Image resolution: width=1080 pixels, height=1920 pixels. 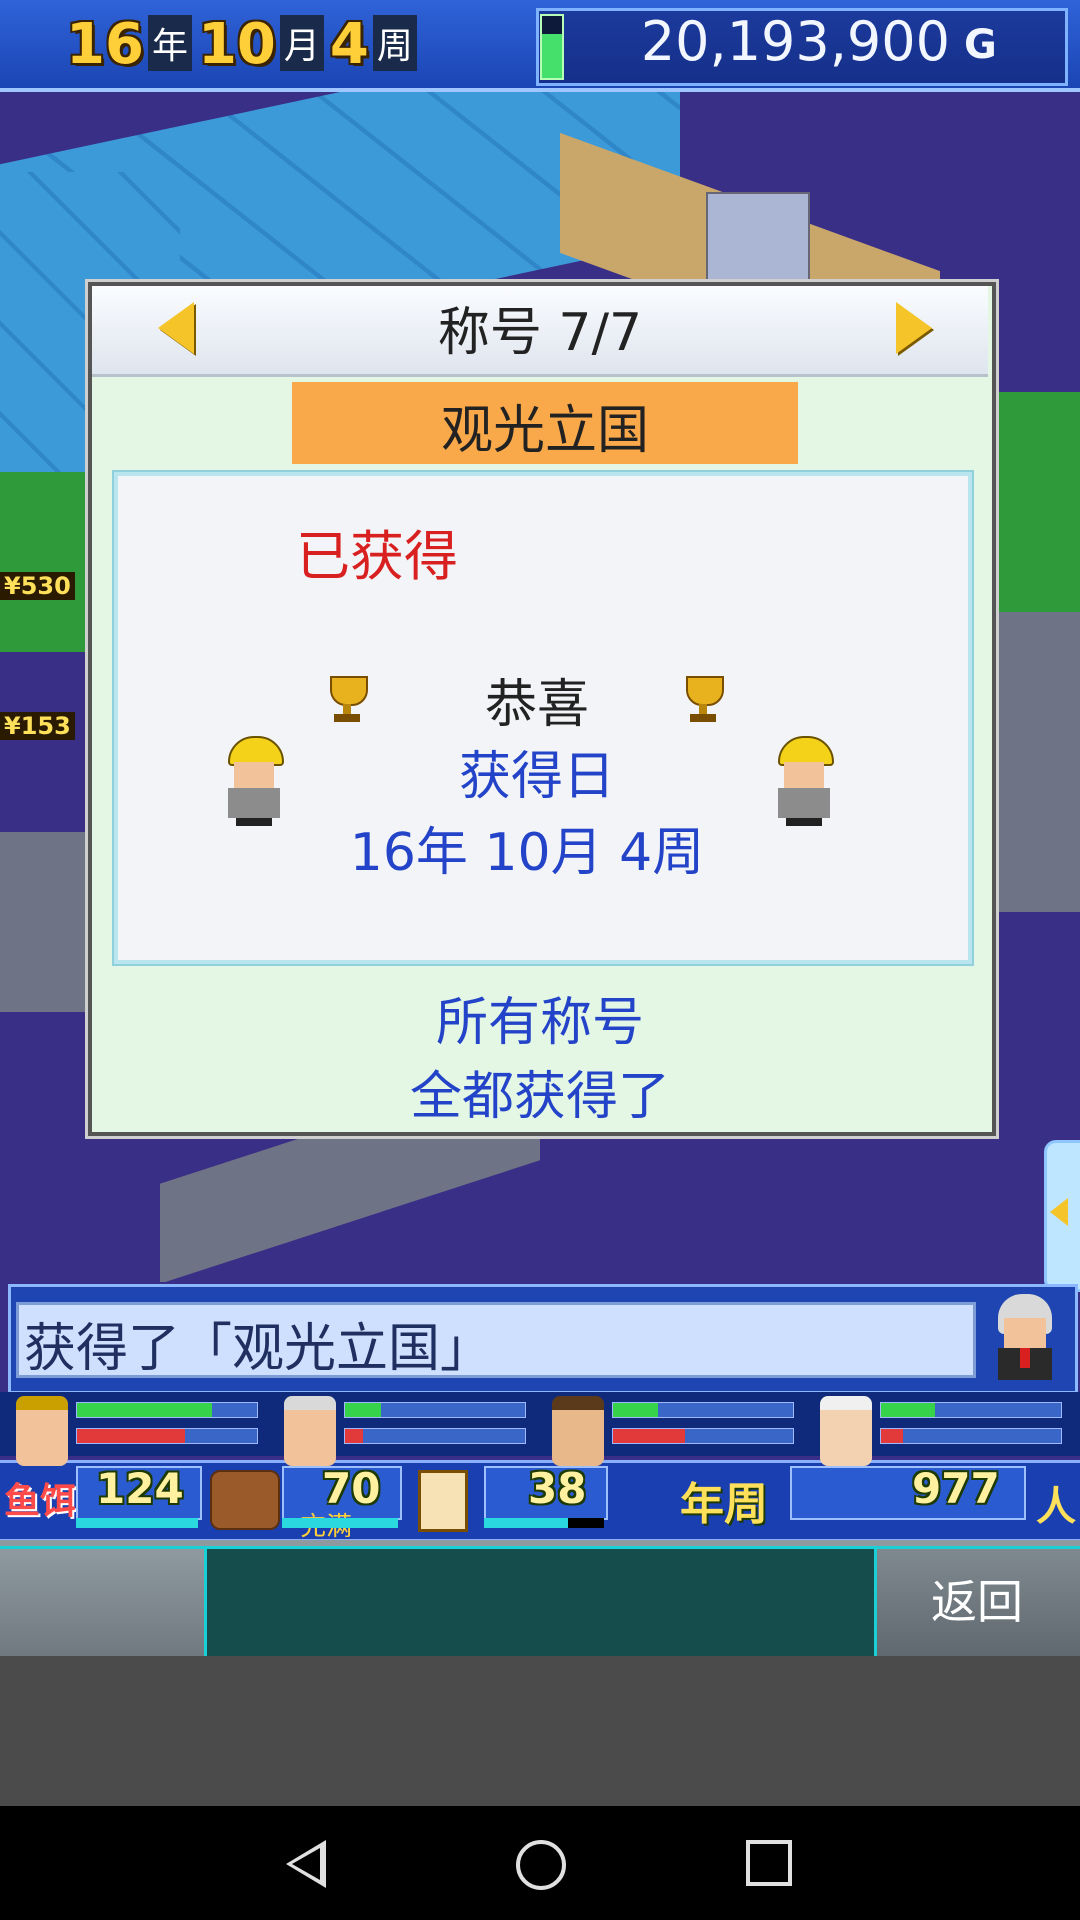 I want to click on road-right, so click(x=1035, y=762).